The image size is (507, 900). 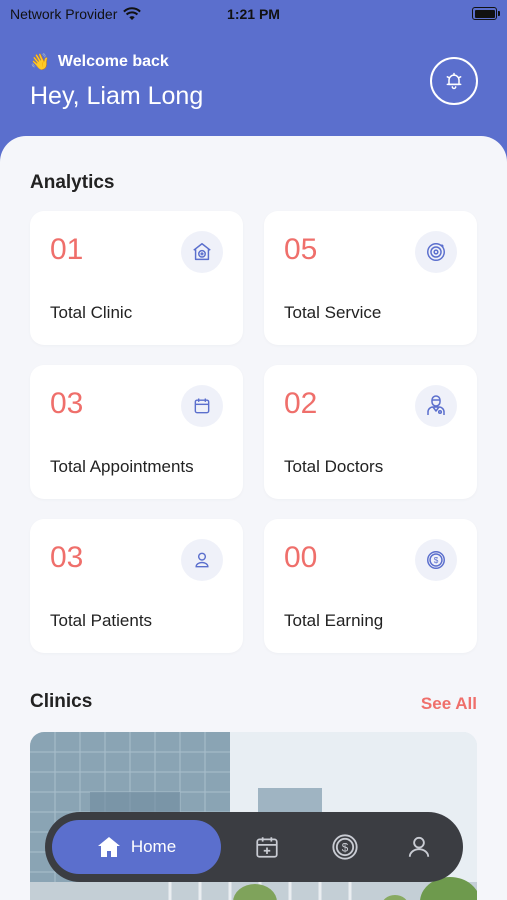 What do you see at coordinates (61, 701) in the screenshot?
I see `clinics-title: Clinics` at bounding box center [61, 701].